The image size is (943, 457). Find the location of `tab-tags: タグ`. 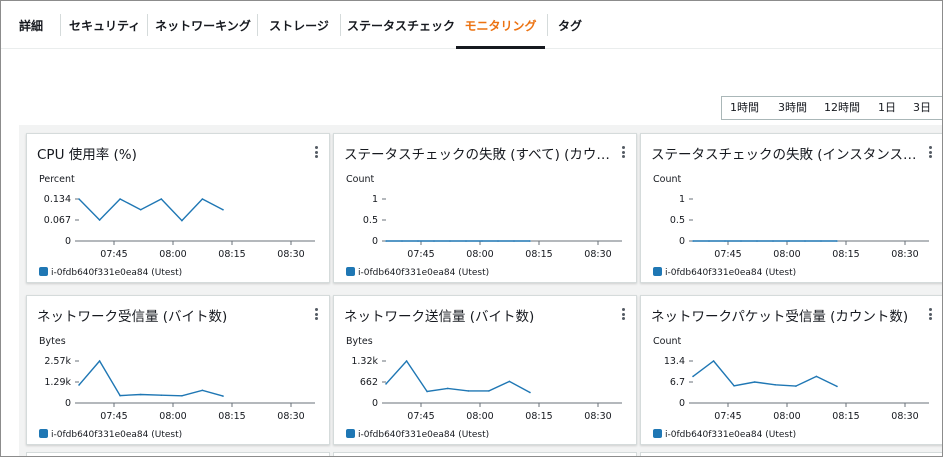

tab-tags: タグ is located at coordinates (570, 25).